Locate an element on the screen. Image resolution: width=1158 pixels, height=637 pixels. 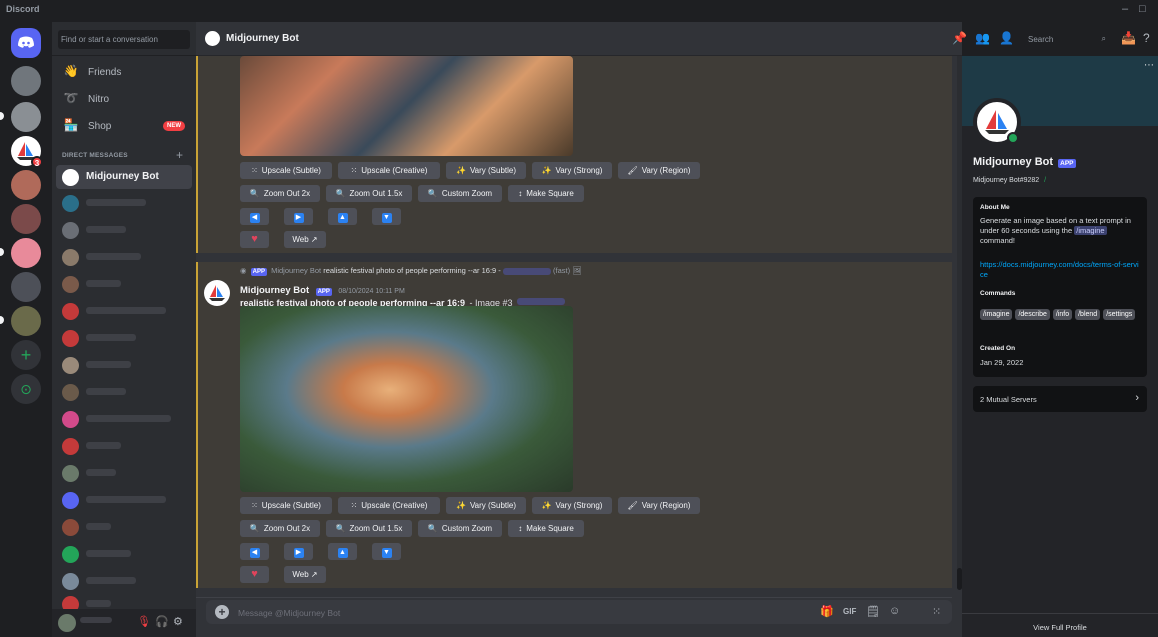
pin-icon: 📌 is located at coordinates (959, 38).